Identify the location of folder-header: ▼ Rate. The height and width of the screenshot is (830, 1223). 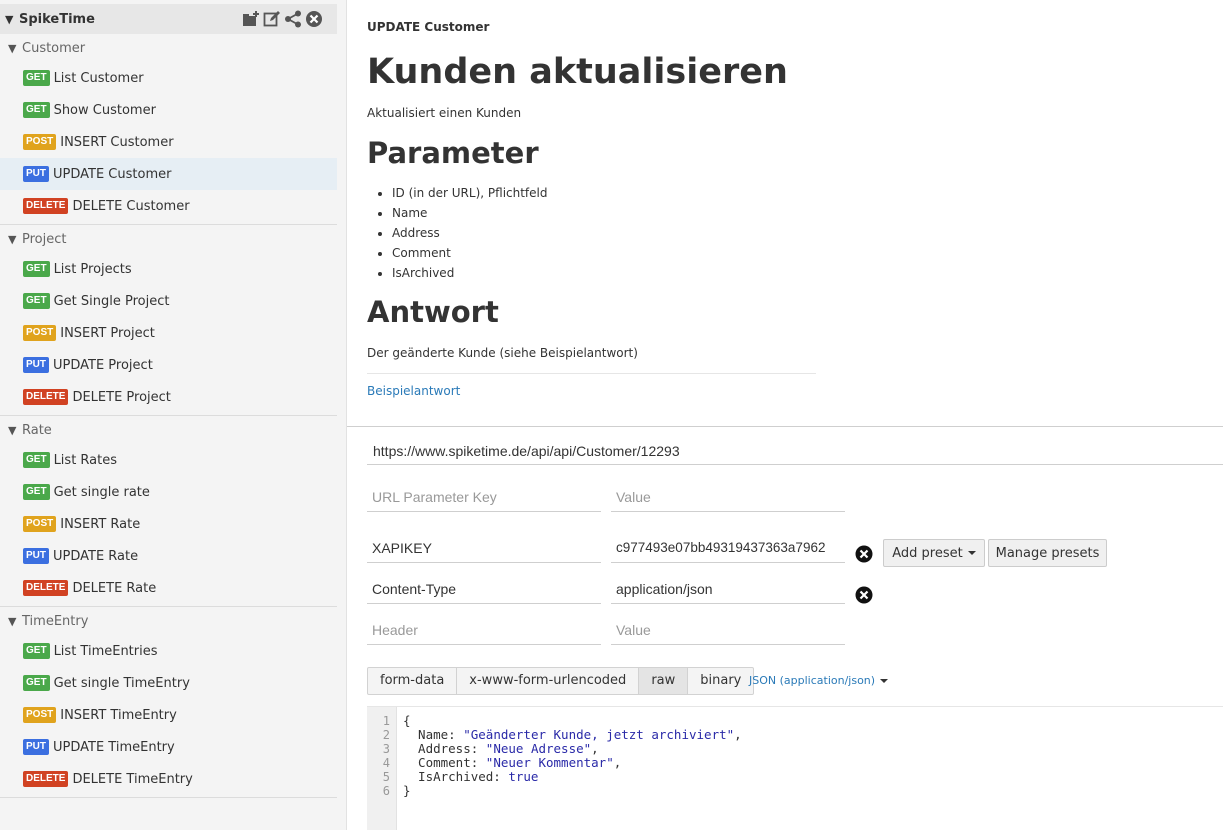
(168, 430).